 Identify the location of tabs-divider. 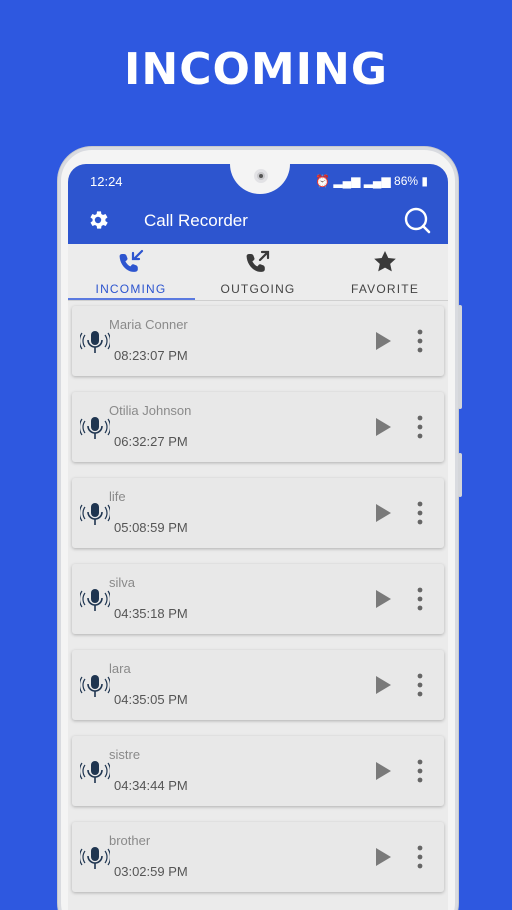
(258, 300).